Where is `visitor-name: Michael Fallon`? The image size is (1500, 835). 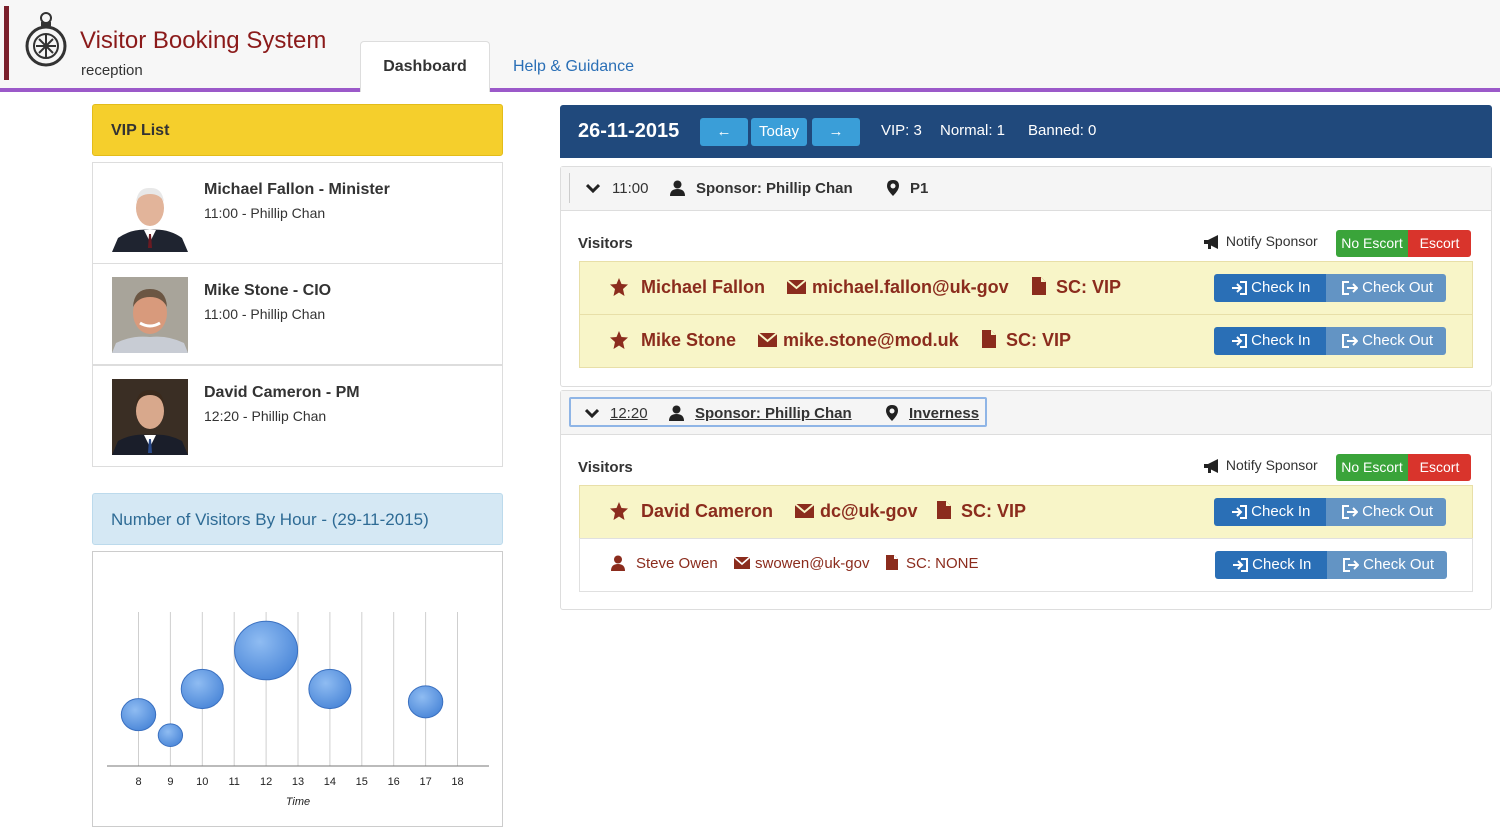 visitor-name: Michael Fallon is located at coordinates (703, 287).